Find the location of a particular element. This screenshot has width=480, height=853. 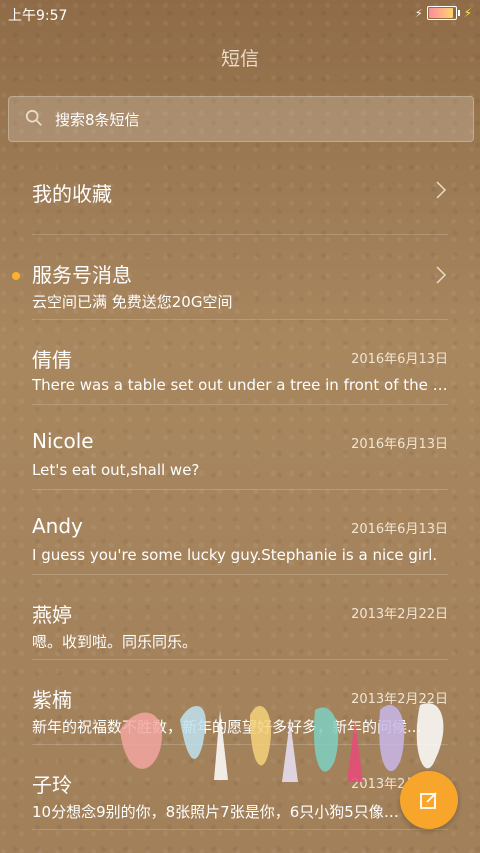

conversation-title: 倩倩 is located at coordinates (52, 360).